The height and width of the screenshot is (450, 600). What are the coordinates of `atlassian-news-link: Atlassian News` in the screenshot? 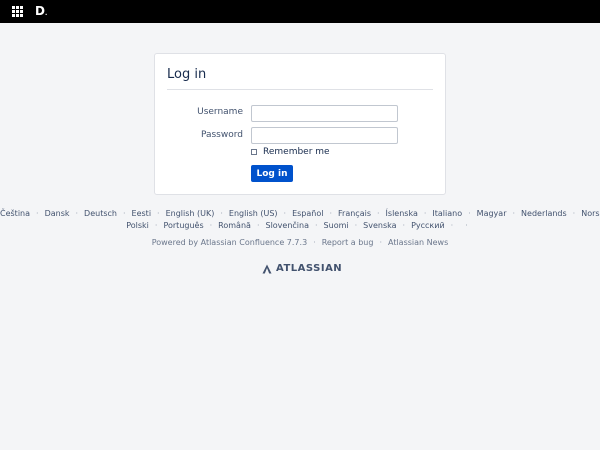 It's located at (418, 242).